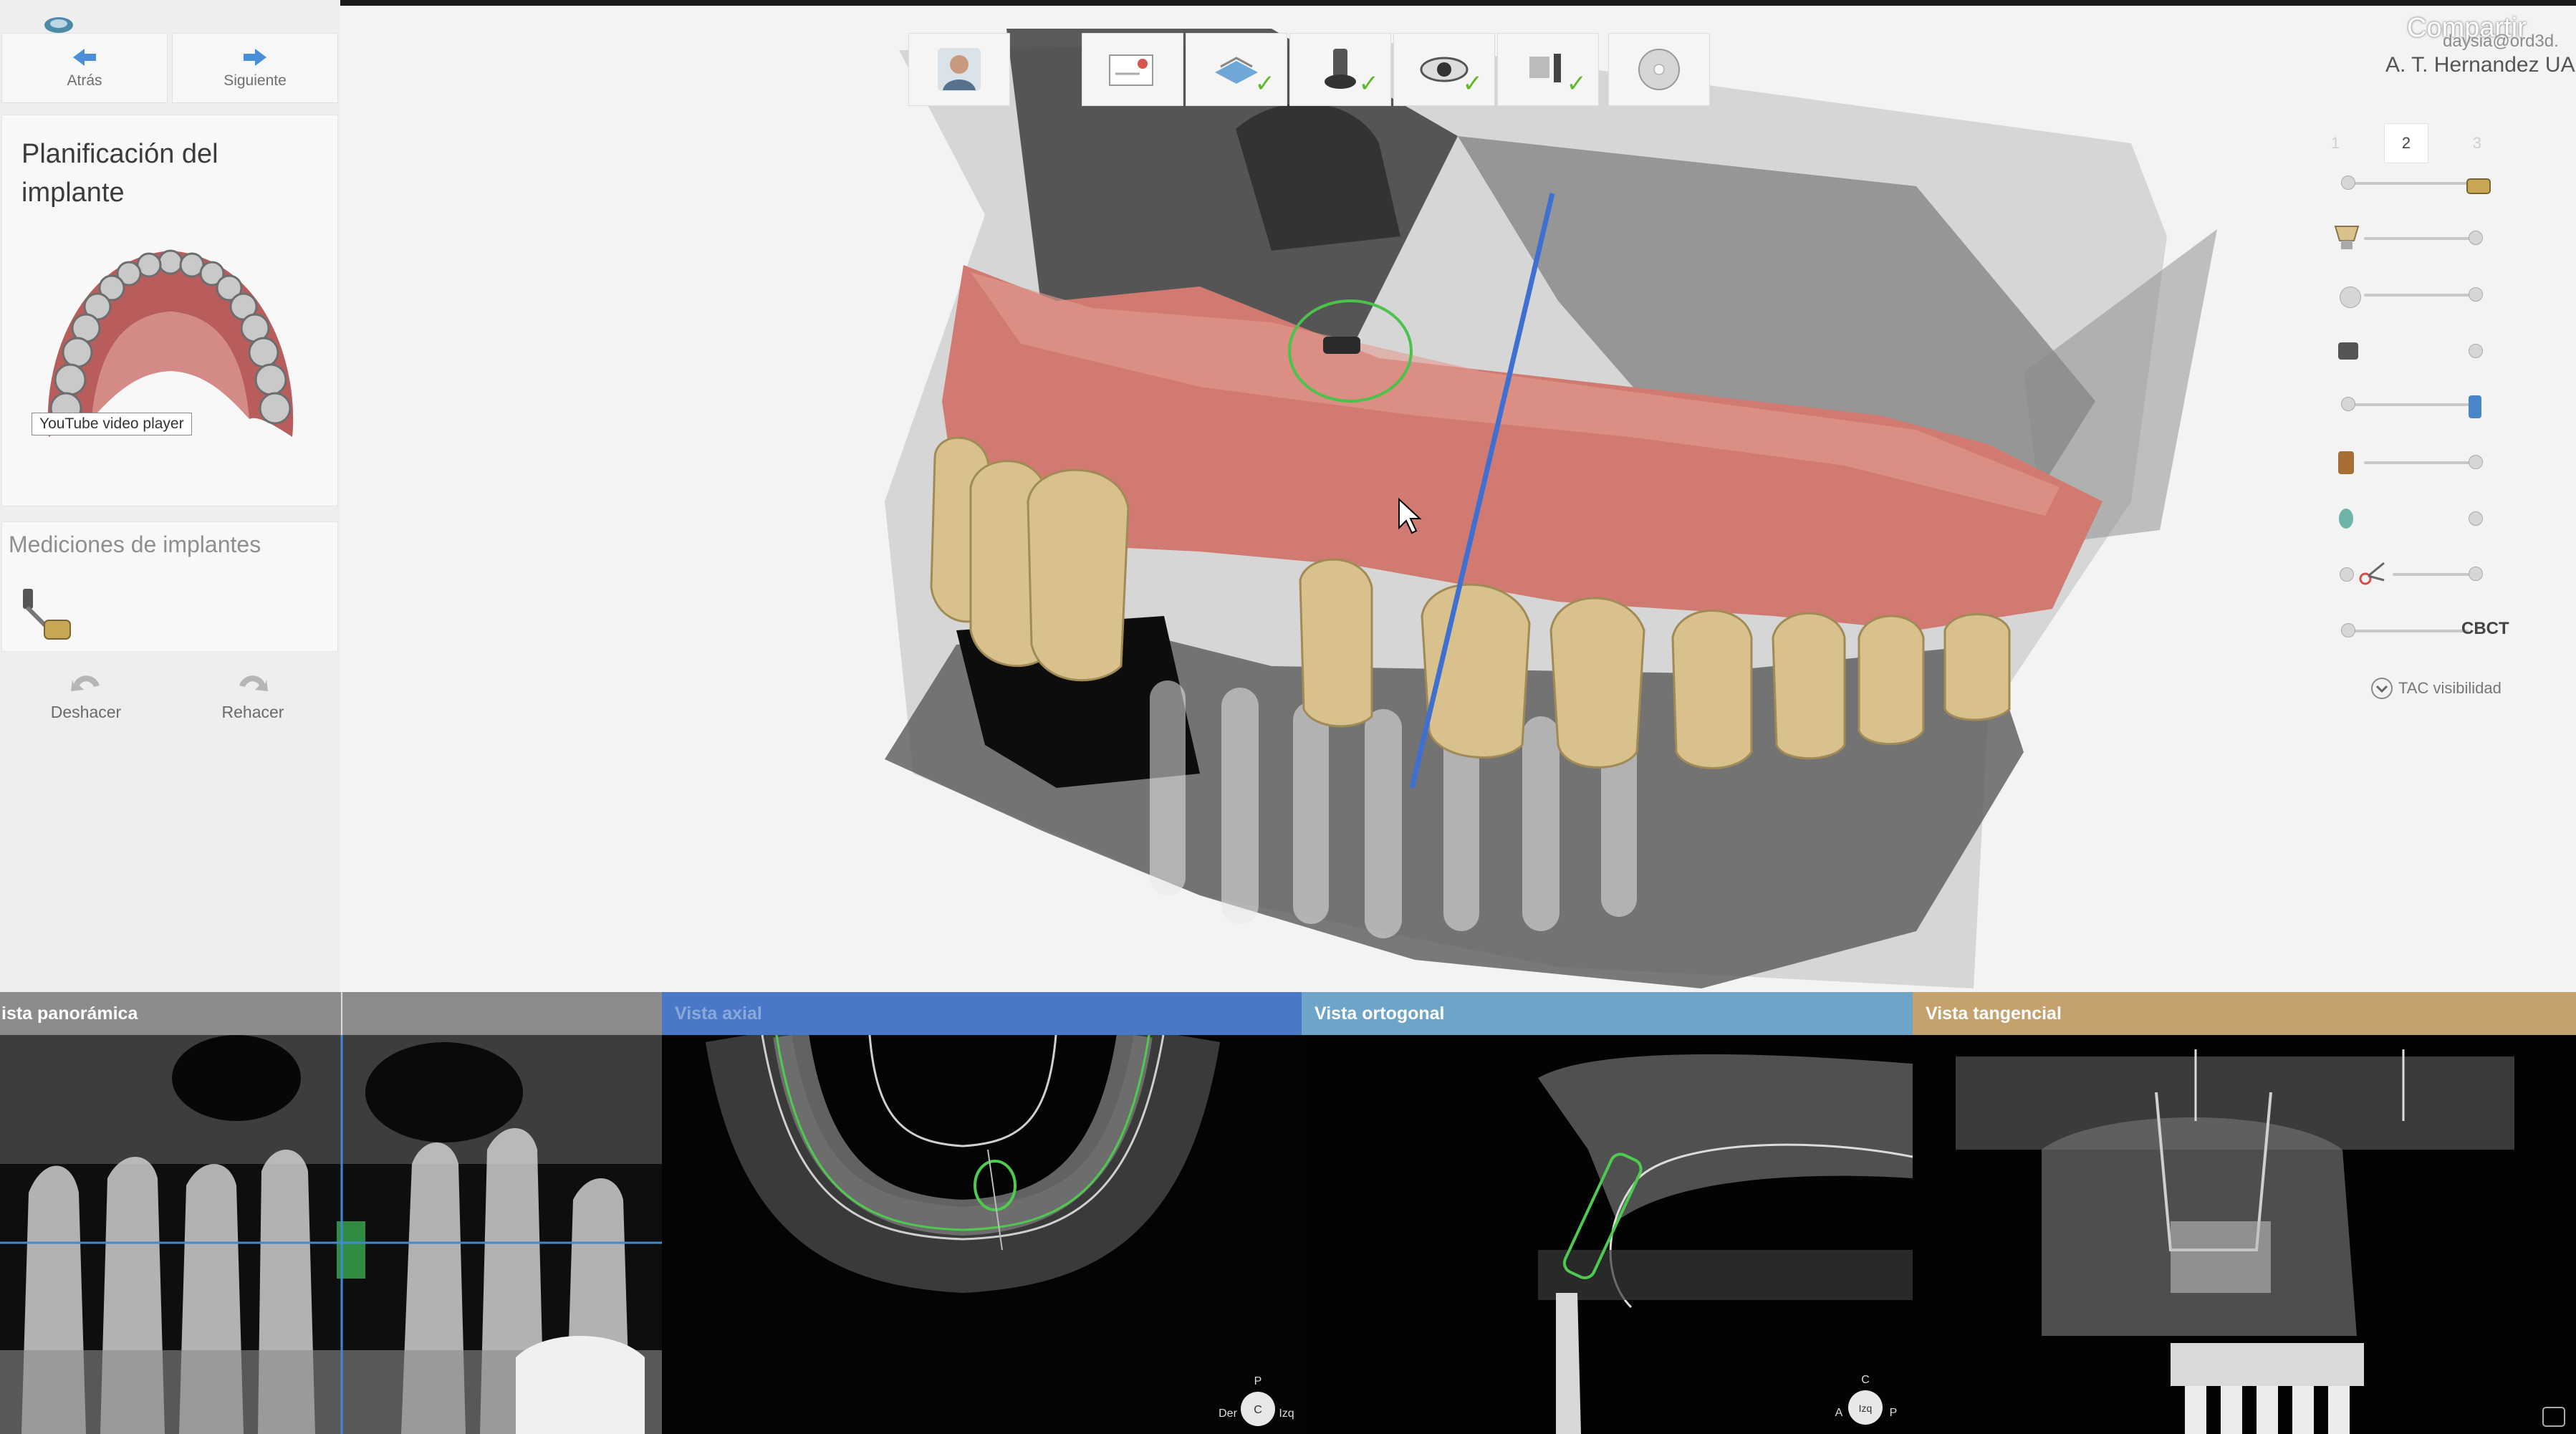  Describe the element at coordinates (1380, 1013) in the screenshot. I see `orthogonal-view-title: Vista ortogonal` at that location.